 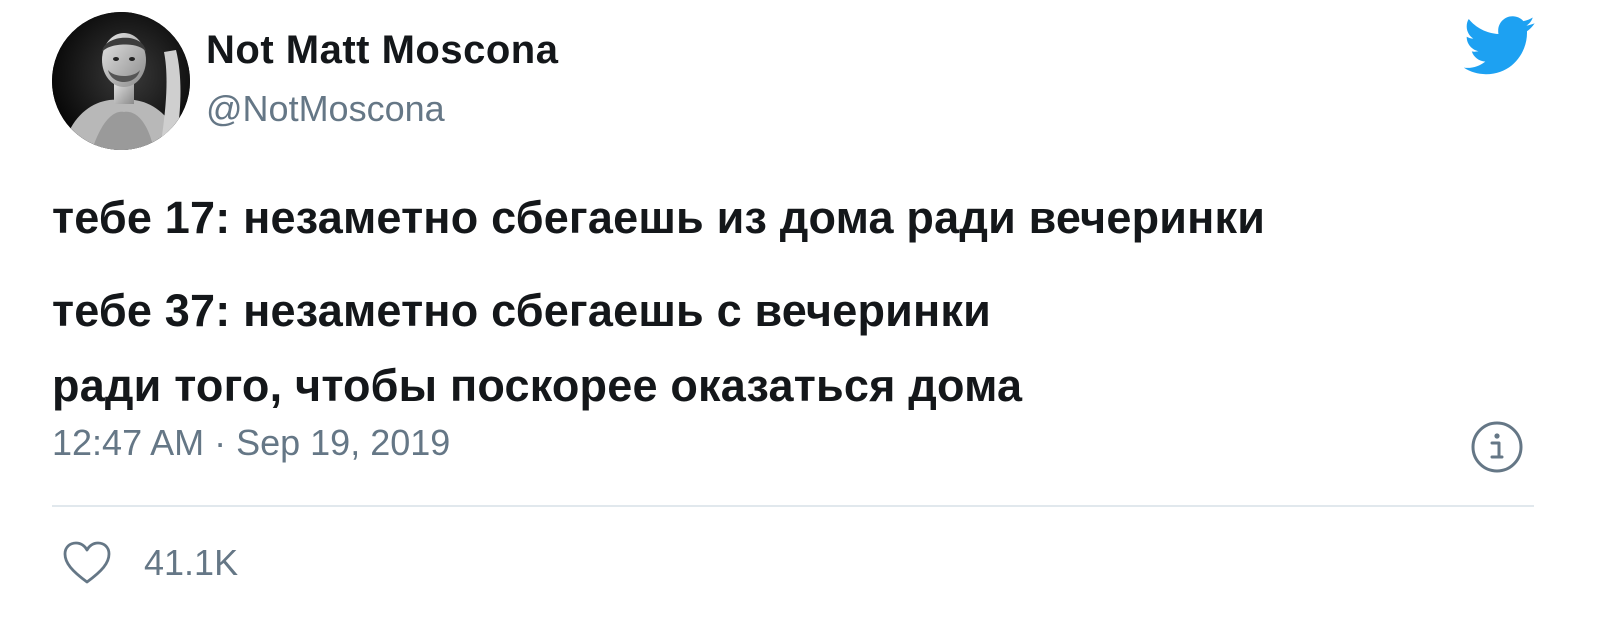 What do you see at coordinates (382, 50) in the screenshot?
I see `display-name: Not Matt Moscona` at bounding box center [382, 50].